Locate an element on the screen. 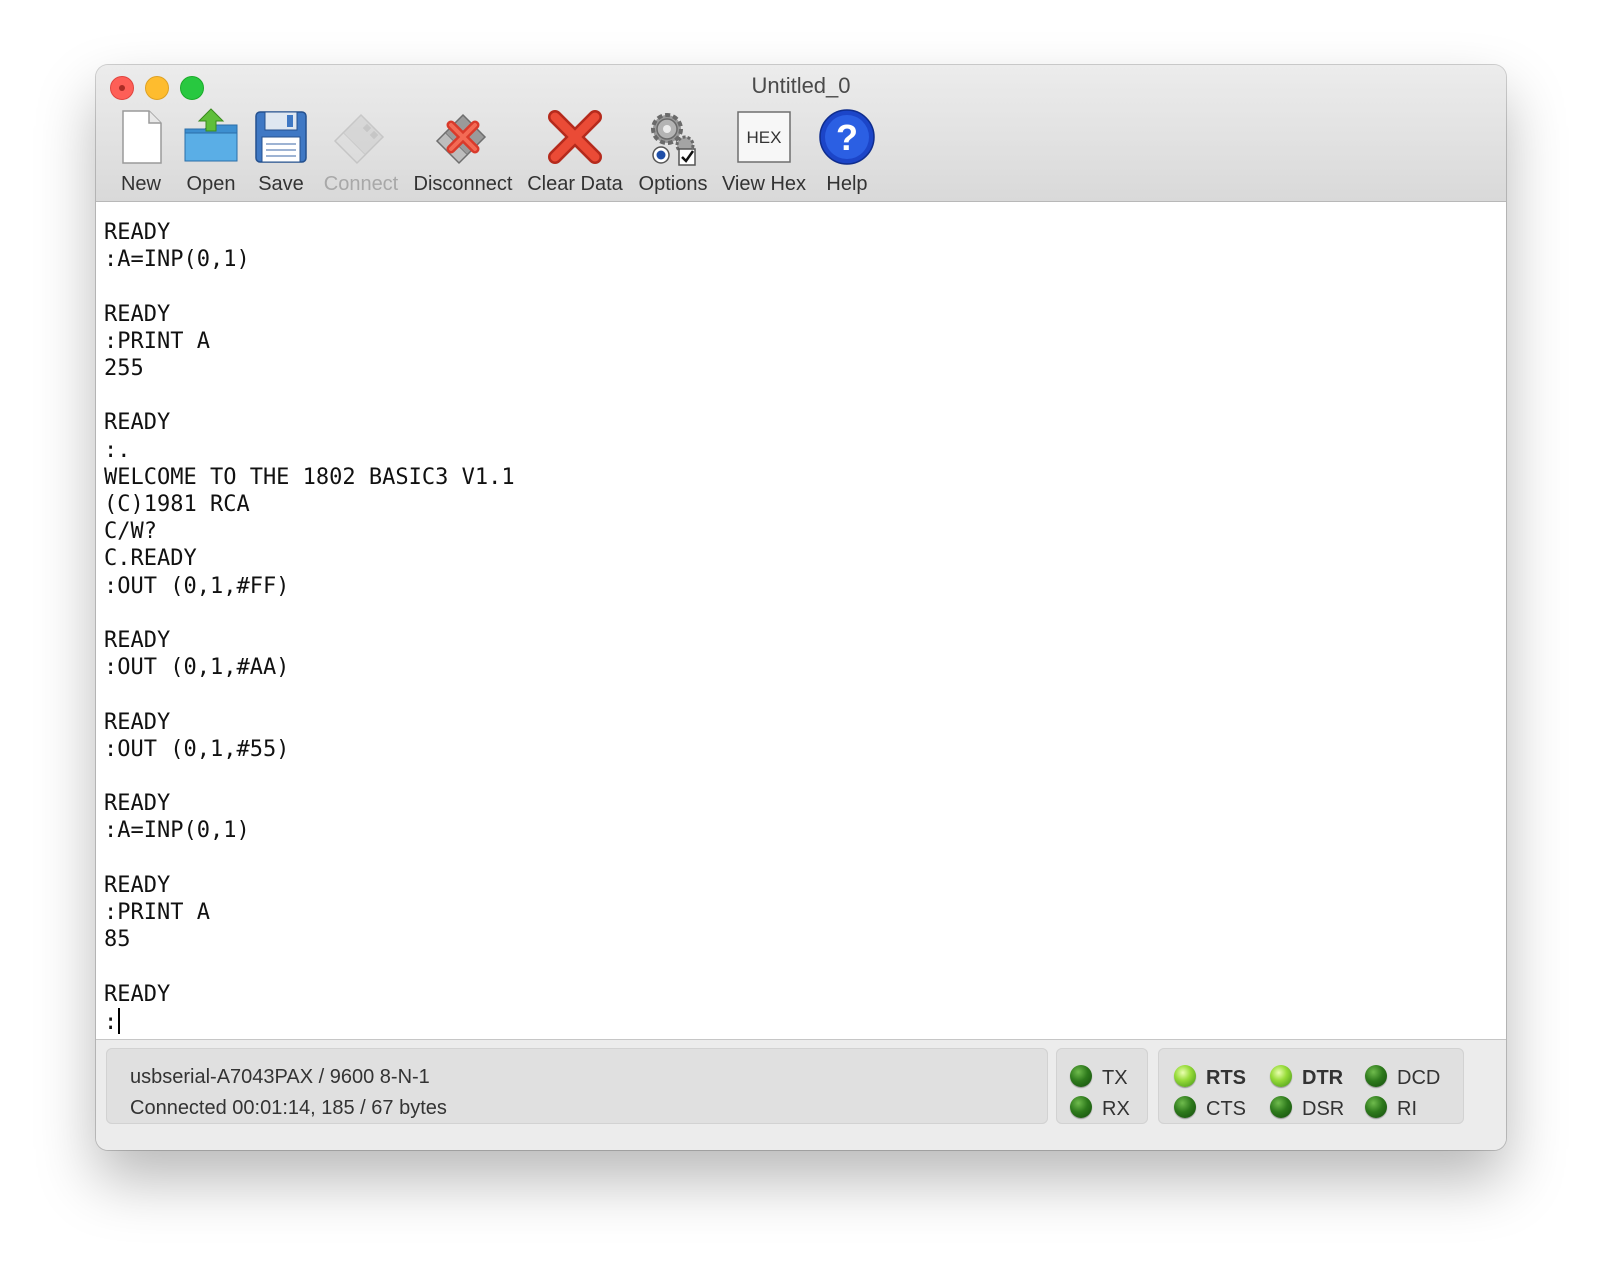 Image resolution: width=1600 pixels, height=1277 pixels. rts-label: RTS is located at coordinates (1226, 1078).